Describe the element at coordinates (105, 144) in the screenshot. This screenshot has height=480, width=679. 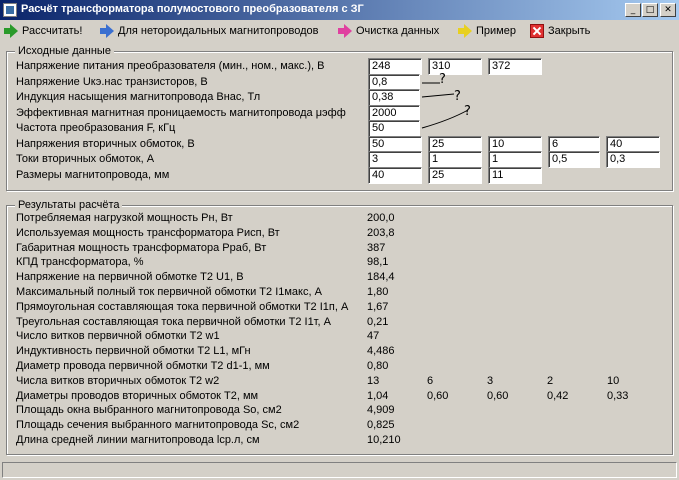
I see `input-label: Напряжения вторичных обмоток, В` at that location.